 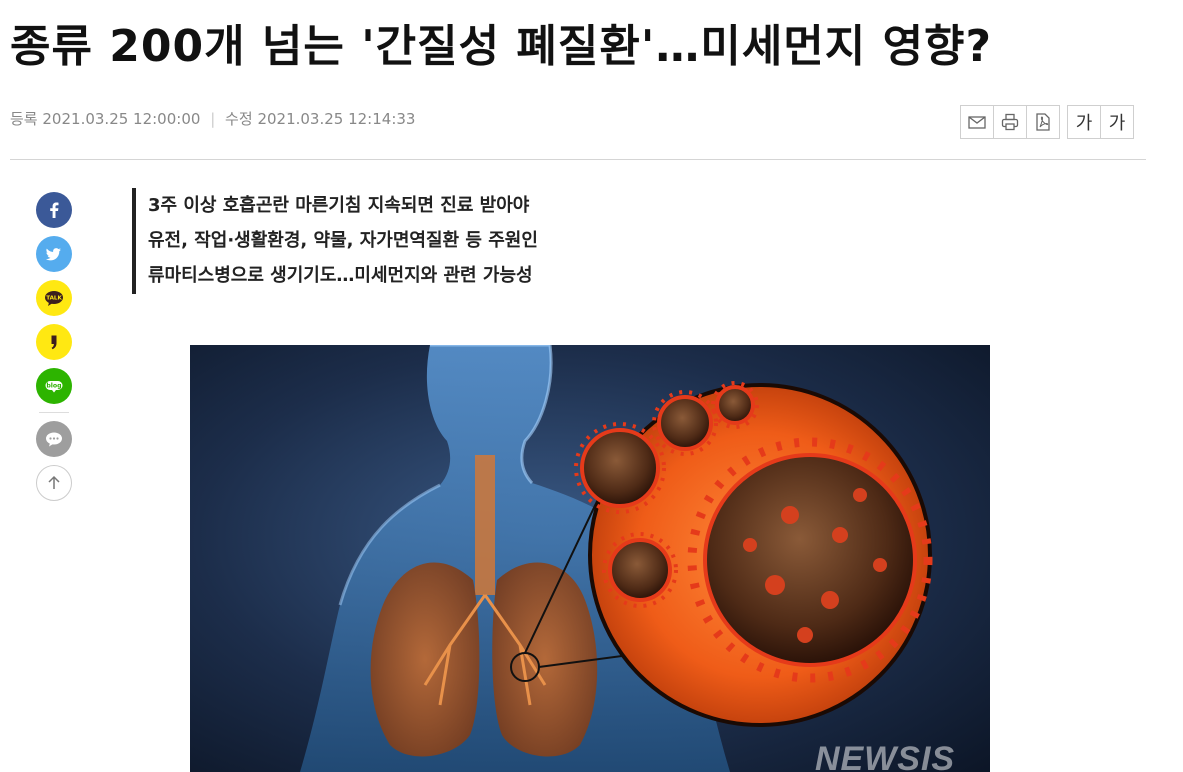 I want to click on pdf-icon, so click(x=1043, y=122).